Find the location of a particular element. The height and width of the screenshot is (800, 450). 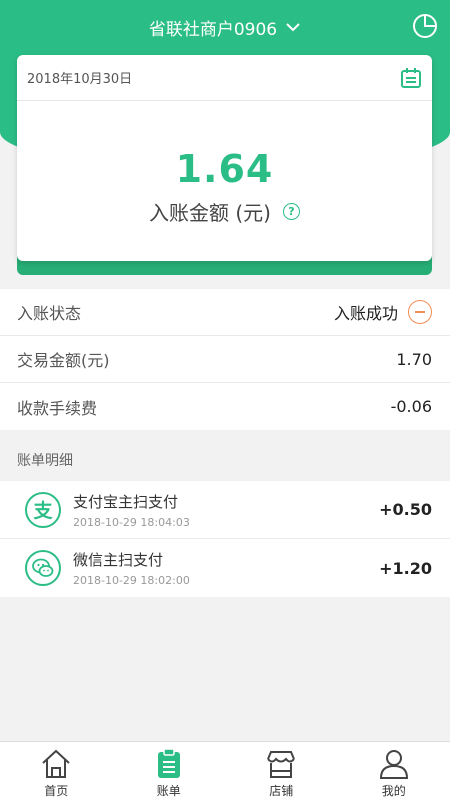

svg-text: 支 is located at coordinates (42, 511).